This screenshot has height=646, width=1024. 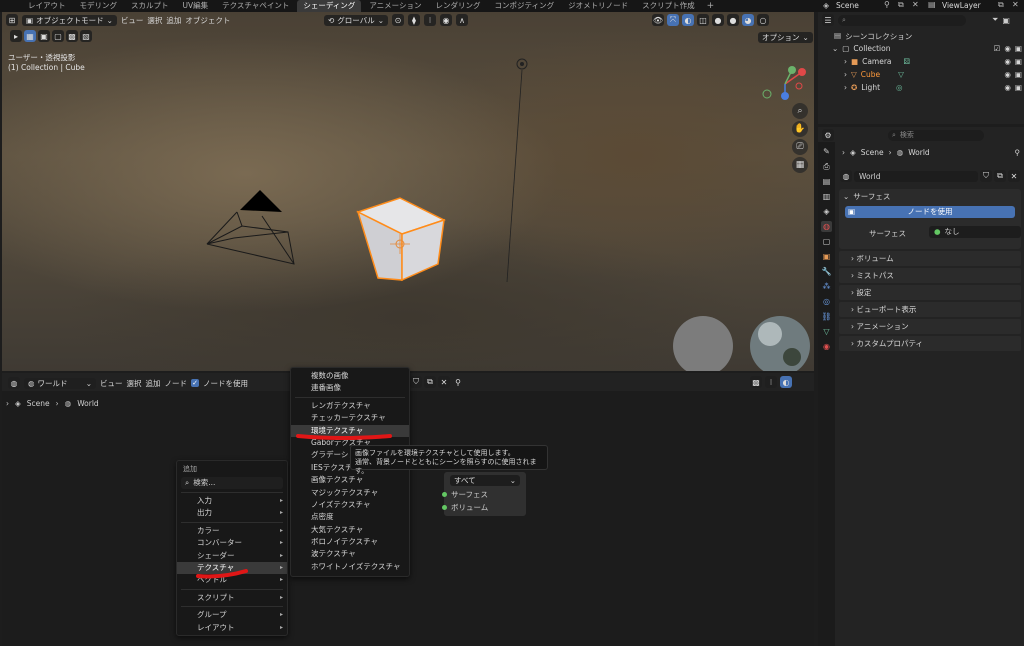 I want to click on tex-wave: 波テクスチャ, so click(x=350, y=554).